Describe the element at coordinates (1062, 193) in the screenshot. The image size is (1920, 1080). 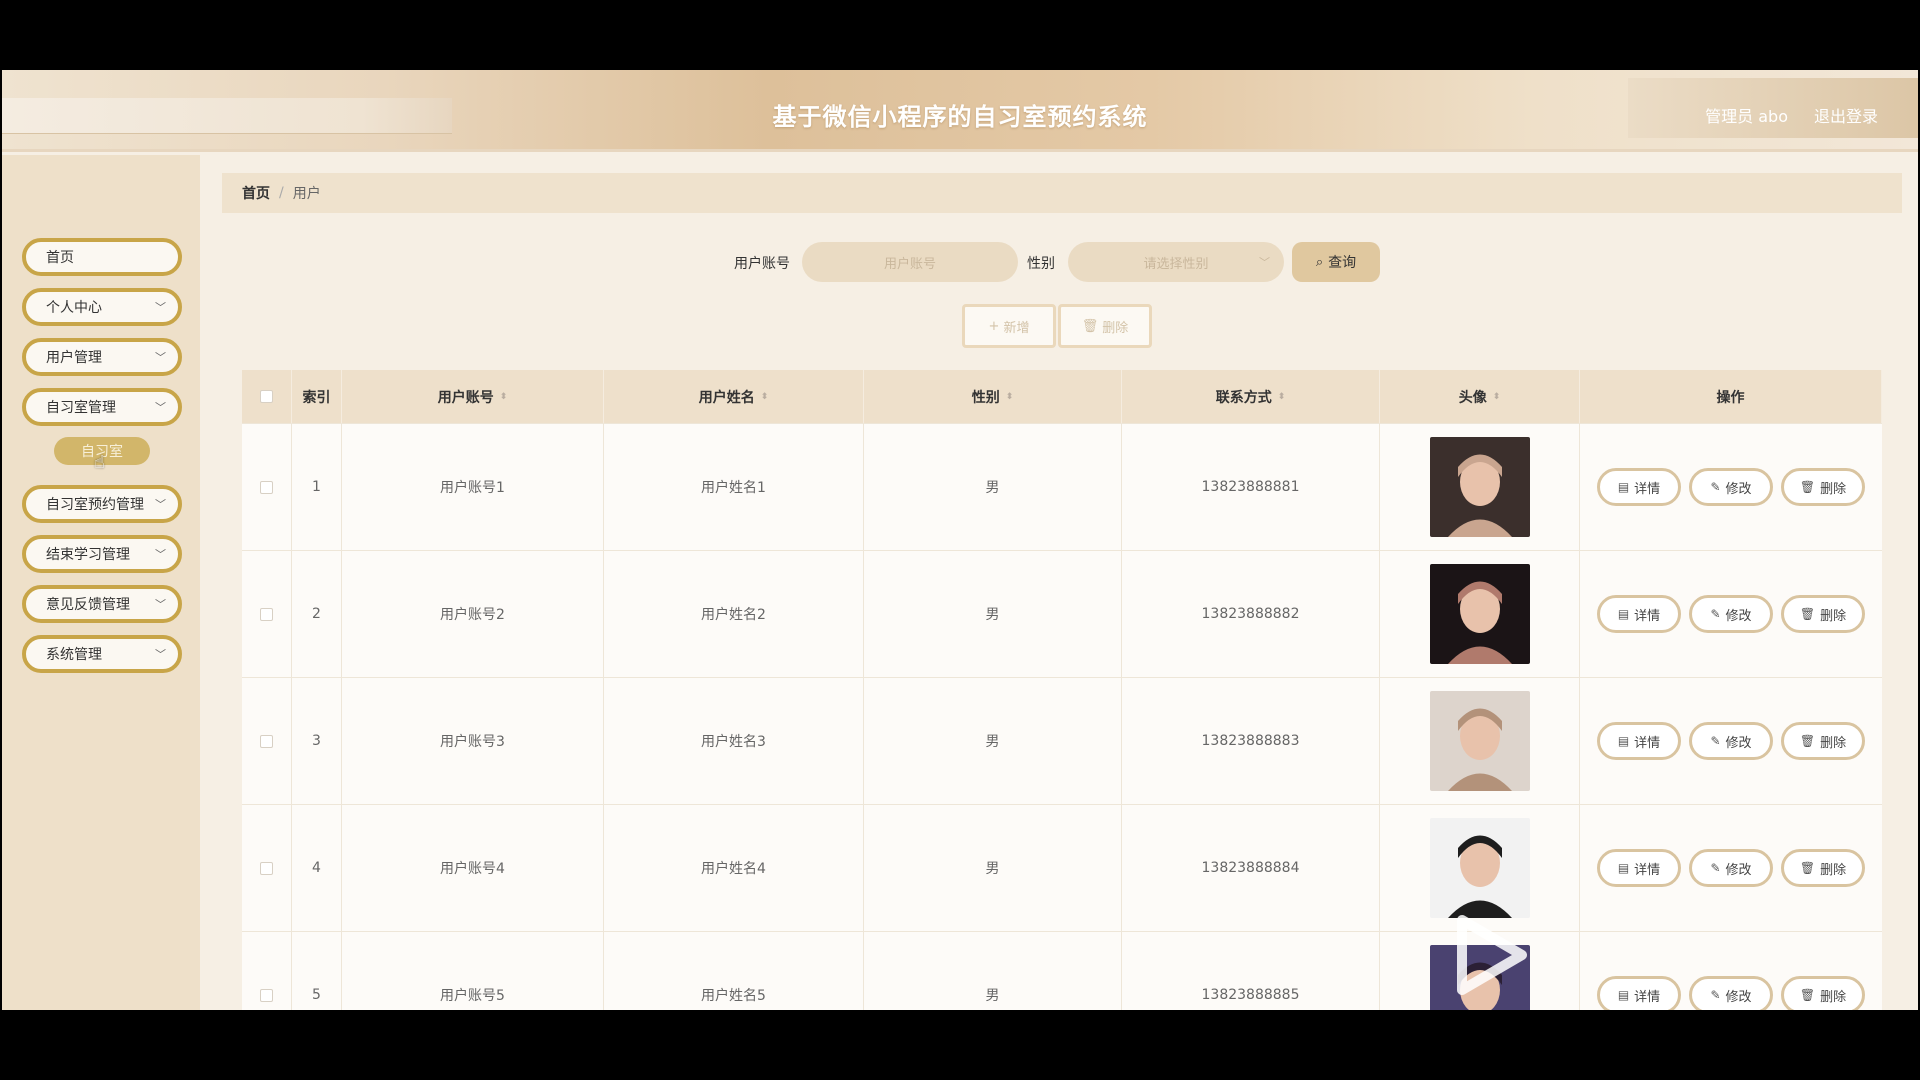
I see `breadcrumb: 首页 / 用户` at that location.